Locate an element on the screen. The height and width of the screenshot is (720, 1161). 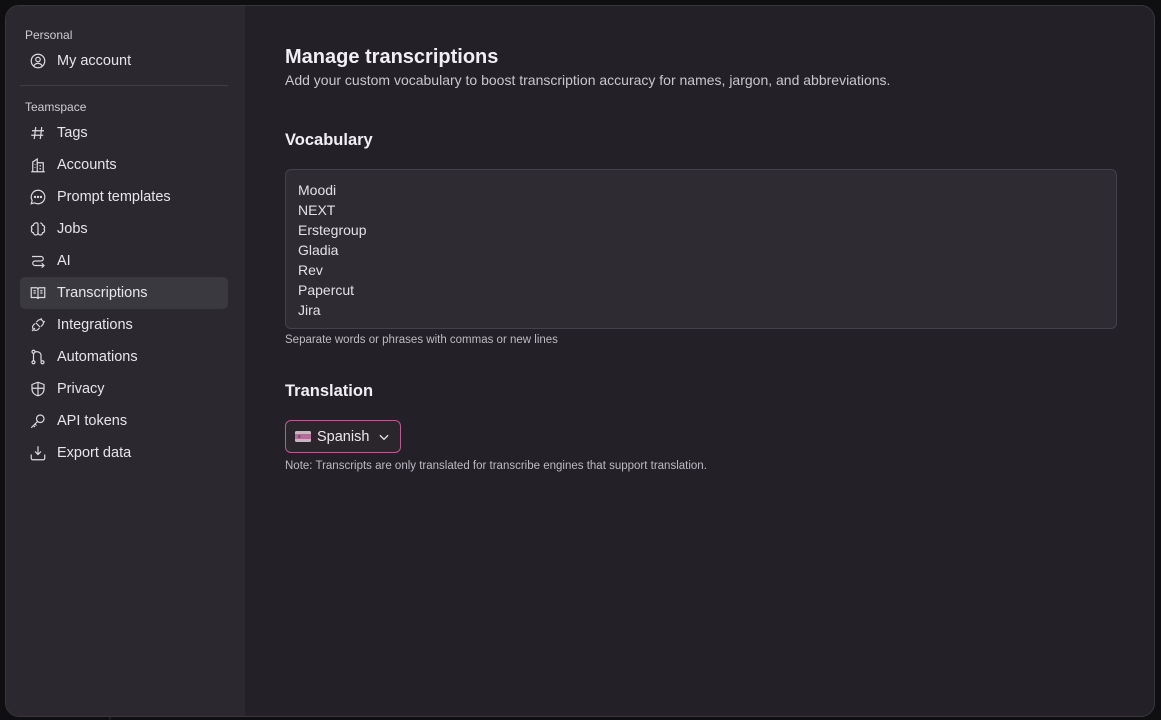
book-open-icon is located at coordinates (38, 293).